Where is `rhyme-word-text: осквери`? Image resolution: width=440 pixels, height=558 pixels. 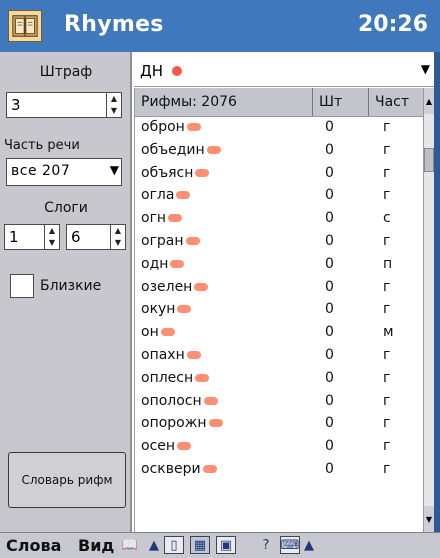
rhyme-word-text: осквери is located at coordinates (171, 468).